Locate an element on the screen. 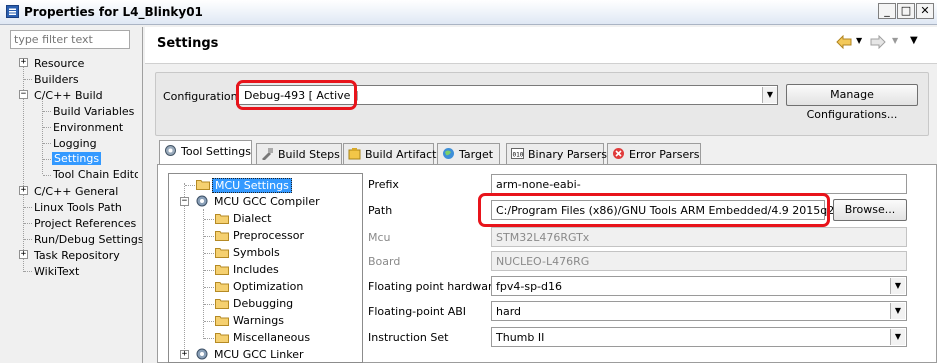 The width and height of the screenshot is (937, 363). instruction-set-select: Thumb II is located at coordinates (699, 337).